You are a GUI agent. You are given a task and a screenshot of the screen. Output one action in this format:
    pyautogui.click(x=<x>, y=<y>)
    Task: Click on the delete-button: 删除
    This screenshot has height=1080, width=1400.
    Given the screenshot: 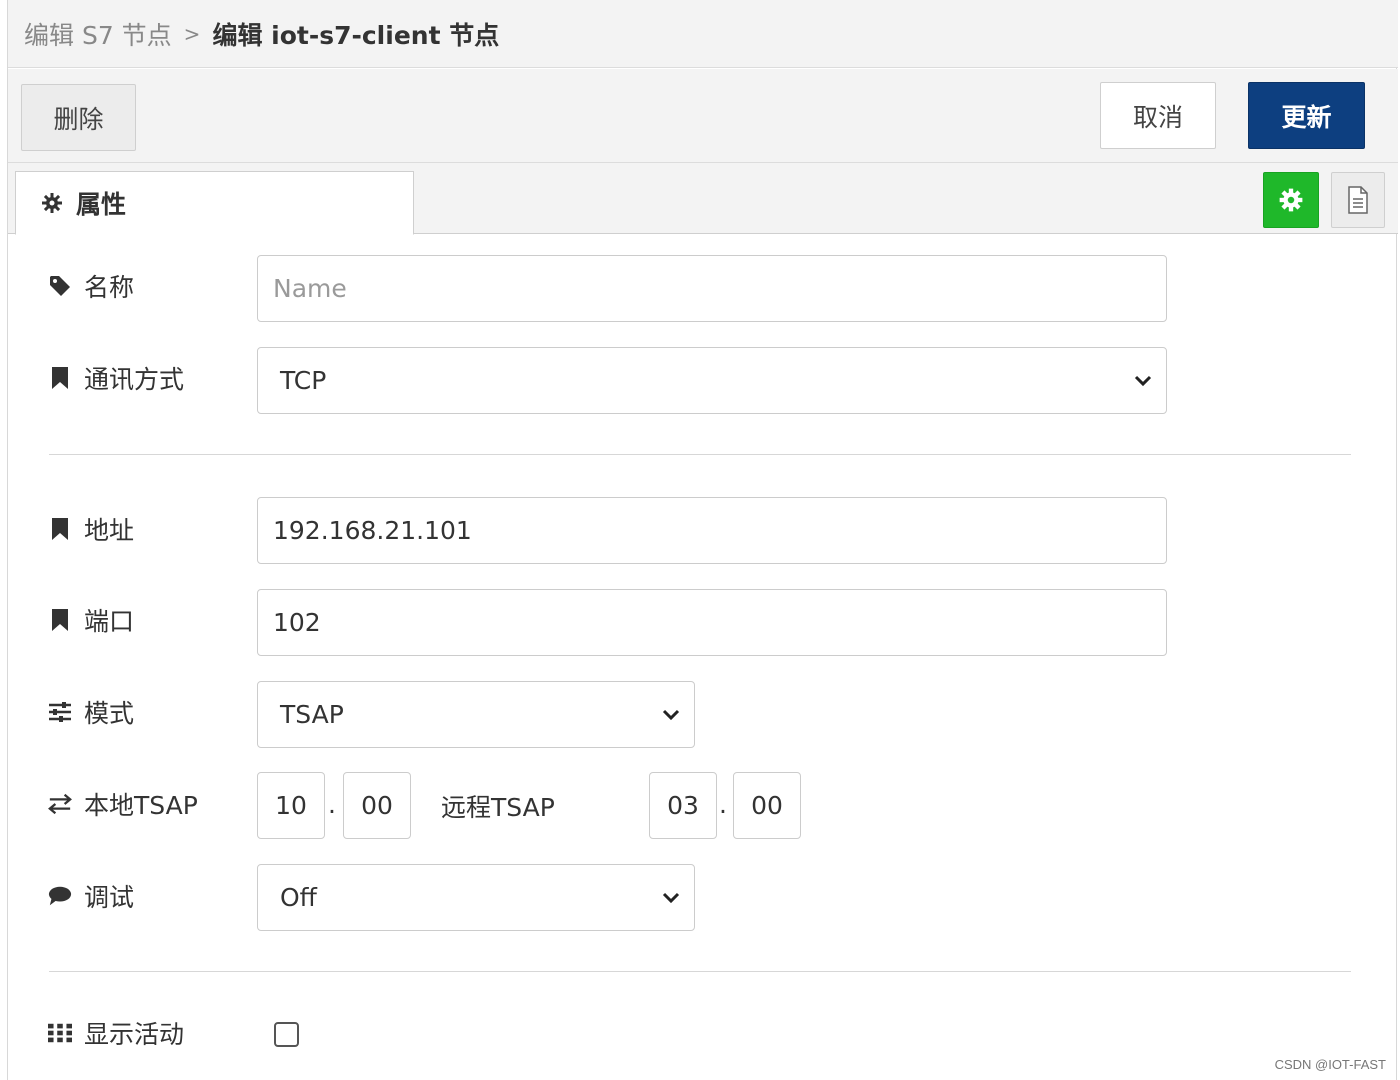 What is the action you would take?
    pyautogui.click(x=78, y=117)
    